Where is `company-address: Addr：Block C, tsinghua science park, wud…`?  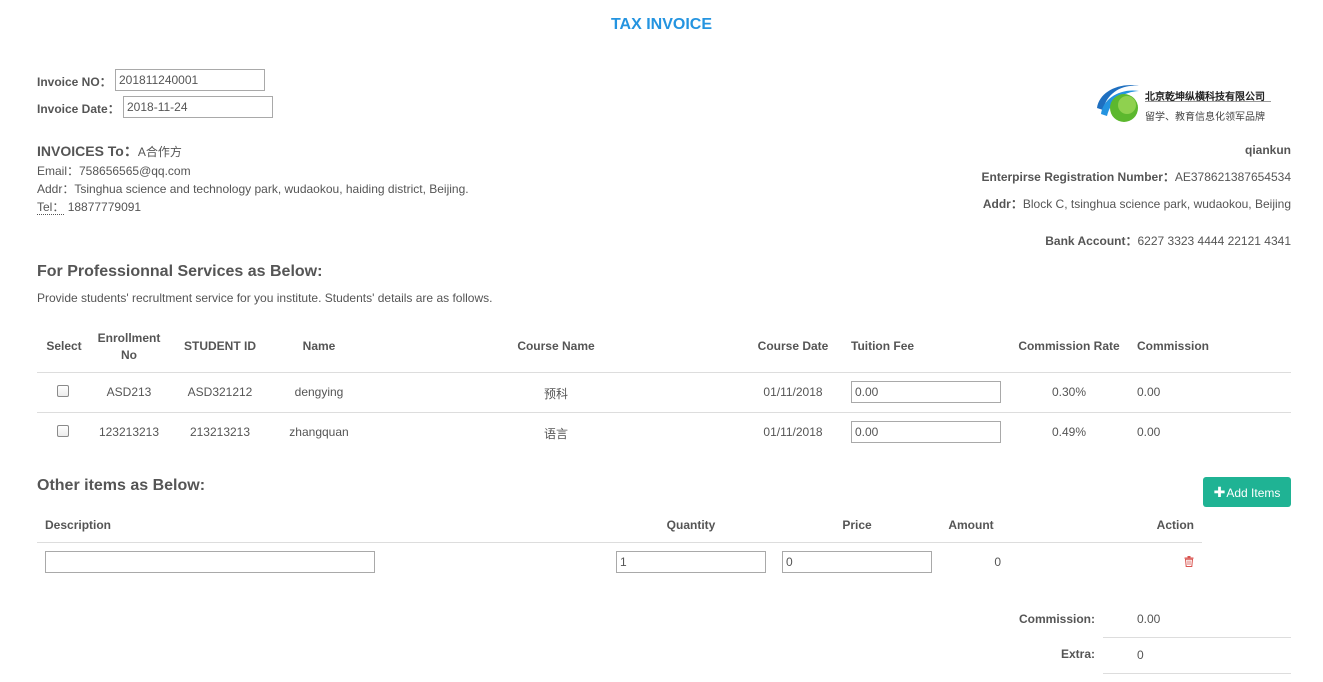
company-address: Addr：Block C, tsinghua science park, wud… is located at coordinates (1137, 203).